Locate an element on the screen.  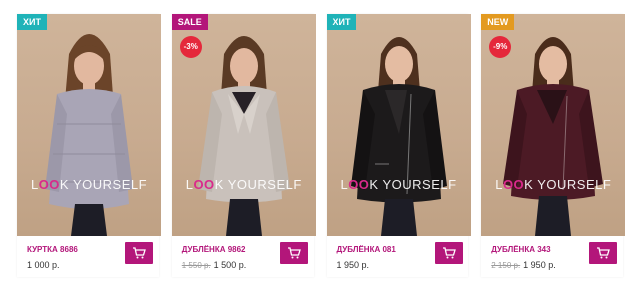
current-price: 1 000 р. is located at coordinates (43, 265).